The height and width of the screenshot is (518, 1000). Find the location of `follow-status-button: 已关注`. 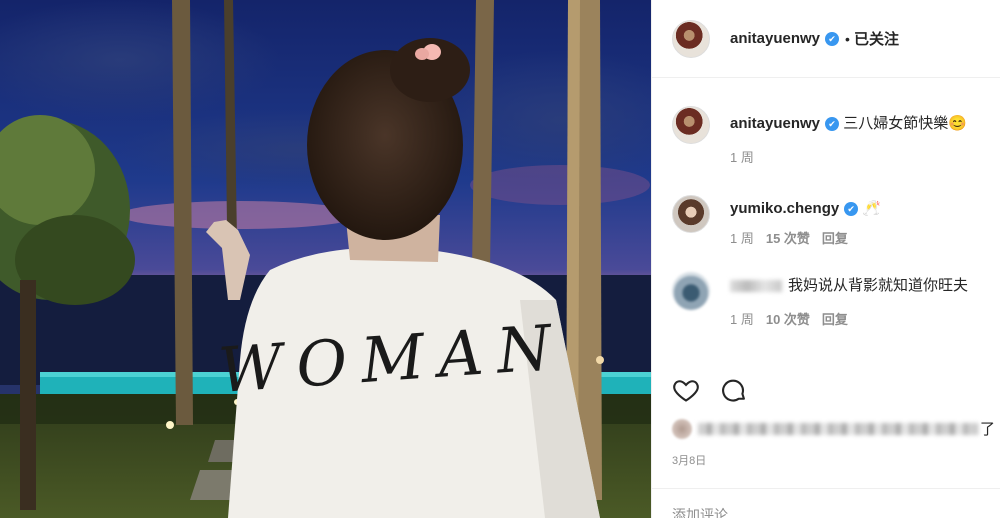

follow-status-button: 已关注 is located at coordinates (876, 38).